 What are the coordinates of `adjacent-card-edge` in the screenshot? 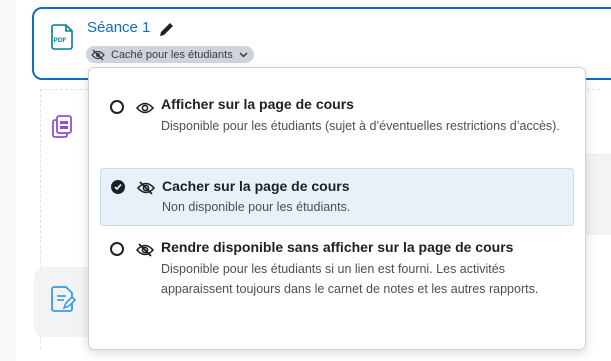 It's located at (598, 194).